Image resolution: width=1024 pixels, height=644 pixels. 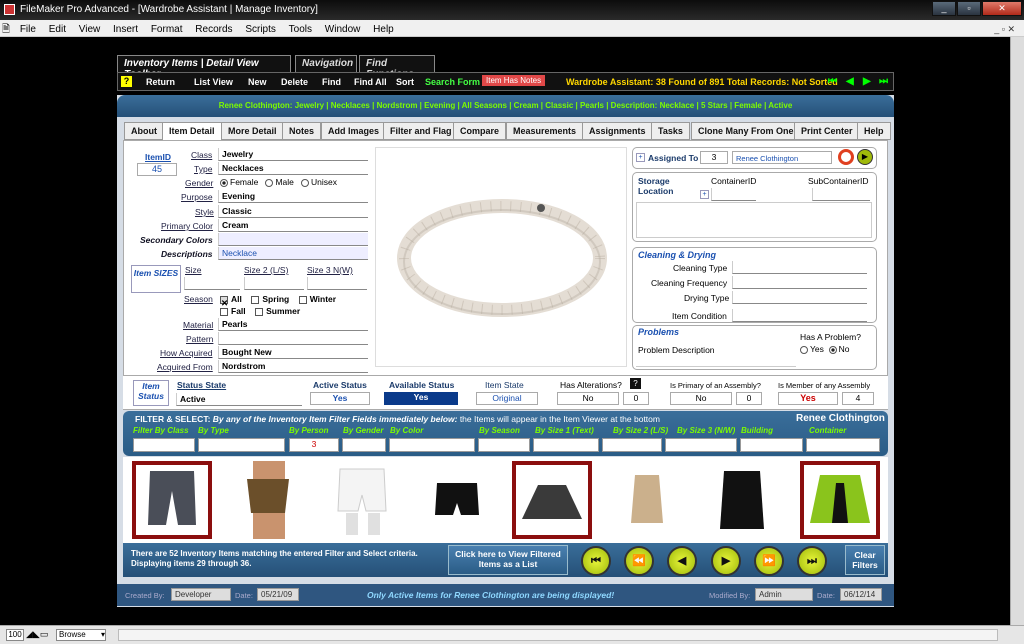 What do you see at coordinates (343, 29) in the screenshot?
I see `menu-window: Window` at bounding box center [343, 29].